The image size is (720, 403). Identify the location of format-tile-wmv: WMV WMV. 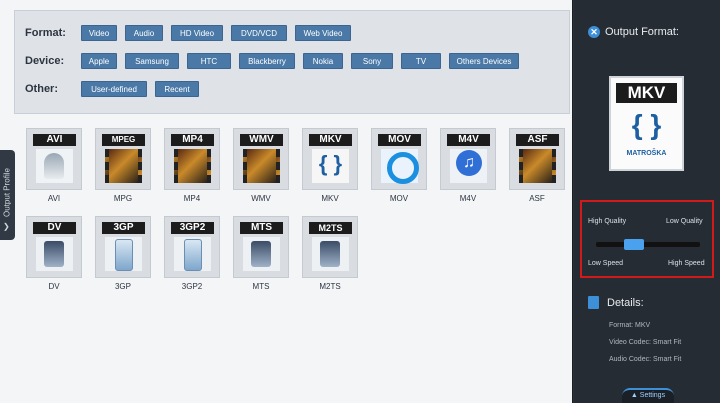
(261, 168).